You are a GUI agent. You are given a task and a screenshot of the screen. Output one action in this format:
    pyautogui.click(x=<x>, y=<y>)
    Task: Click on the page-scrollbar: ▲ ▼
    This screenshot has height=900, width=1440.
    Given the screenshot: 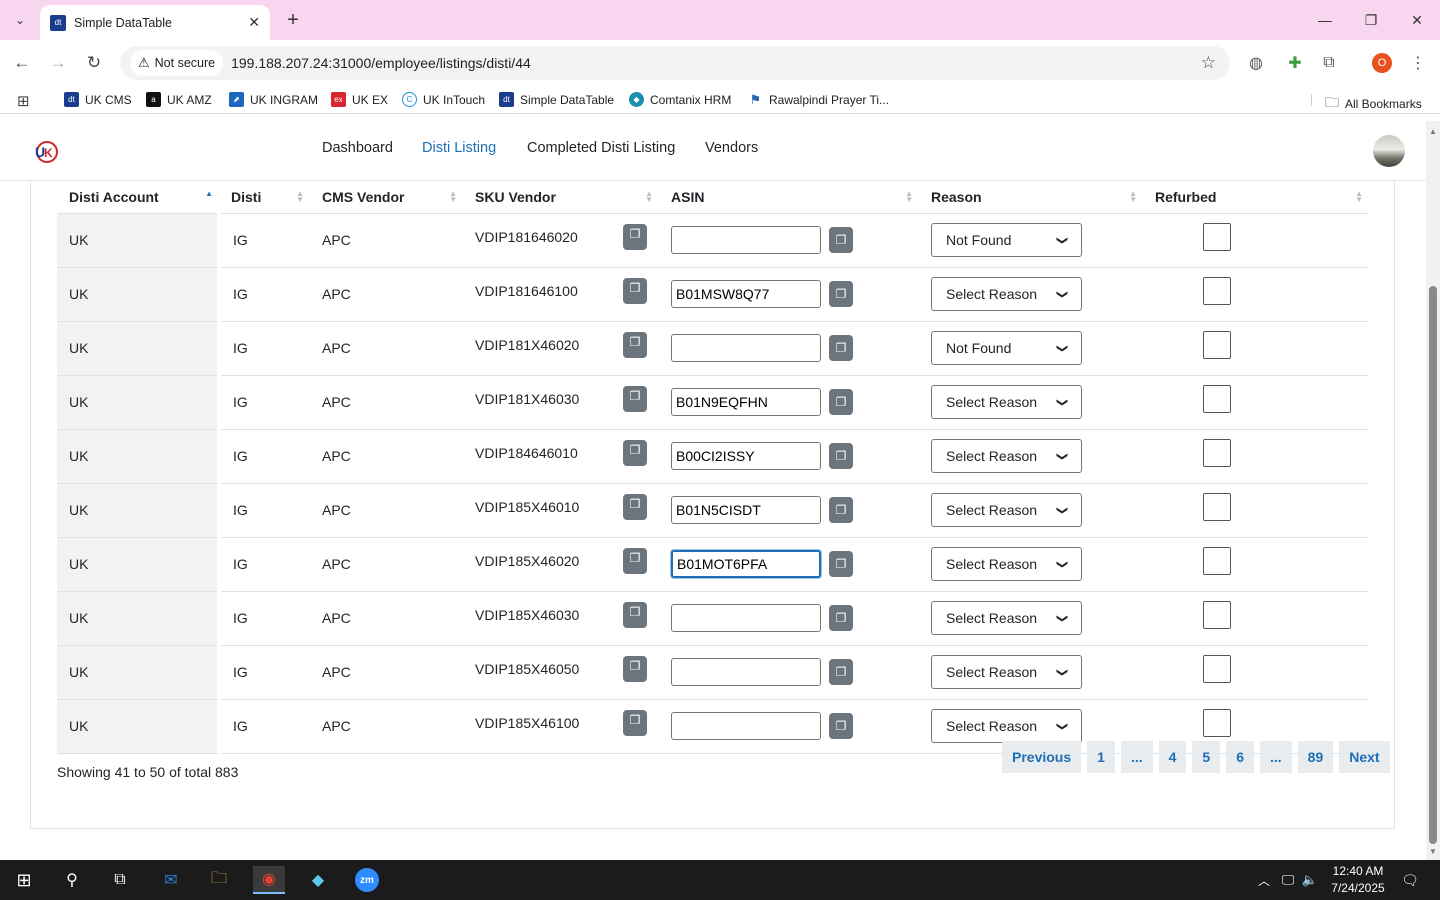 What is the action you would take?
    pyautogui.click(x=1433, y=490)
    